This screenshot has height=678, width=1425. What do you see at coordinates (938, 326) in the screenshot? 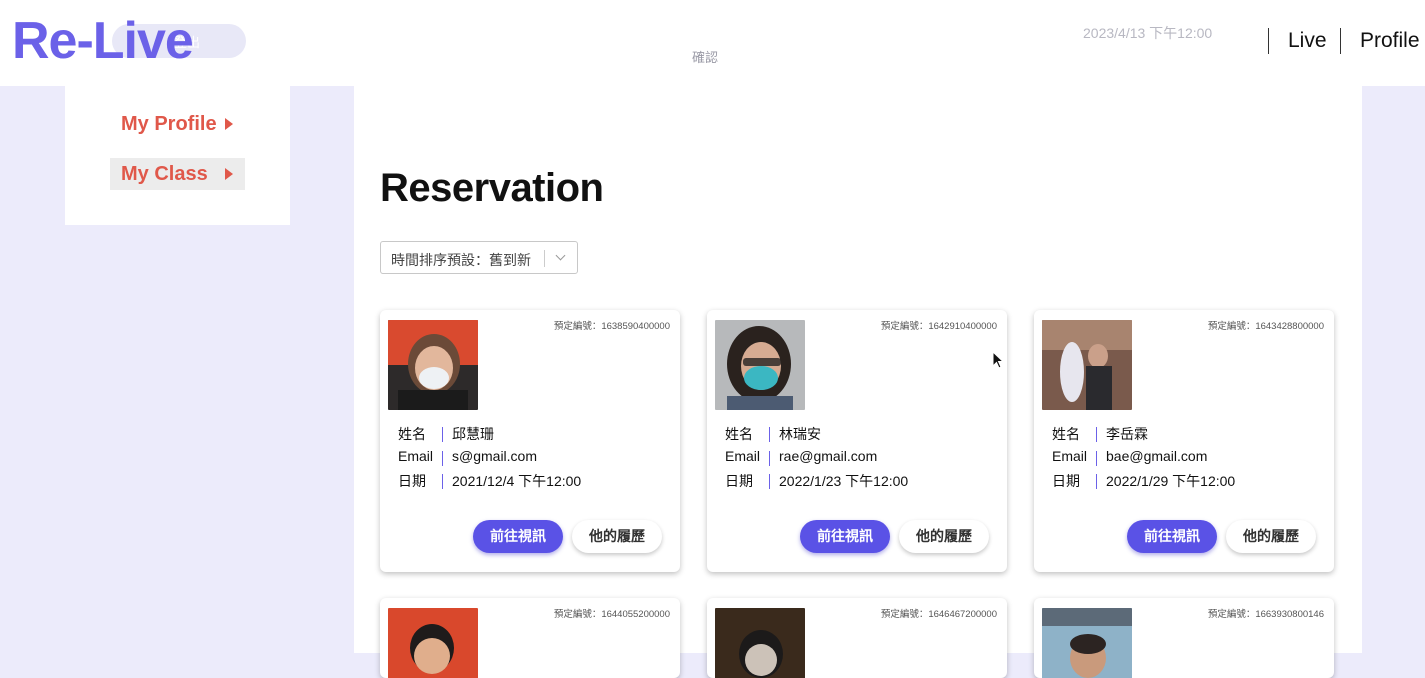
I see `reservation-number: 預定編號：1642910400000` at bounding box center [938, 326].